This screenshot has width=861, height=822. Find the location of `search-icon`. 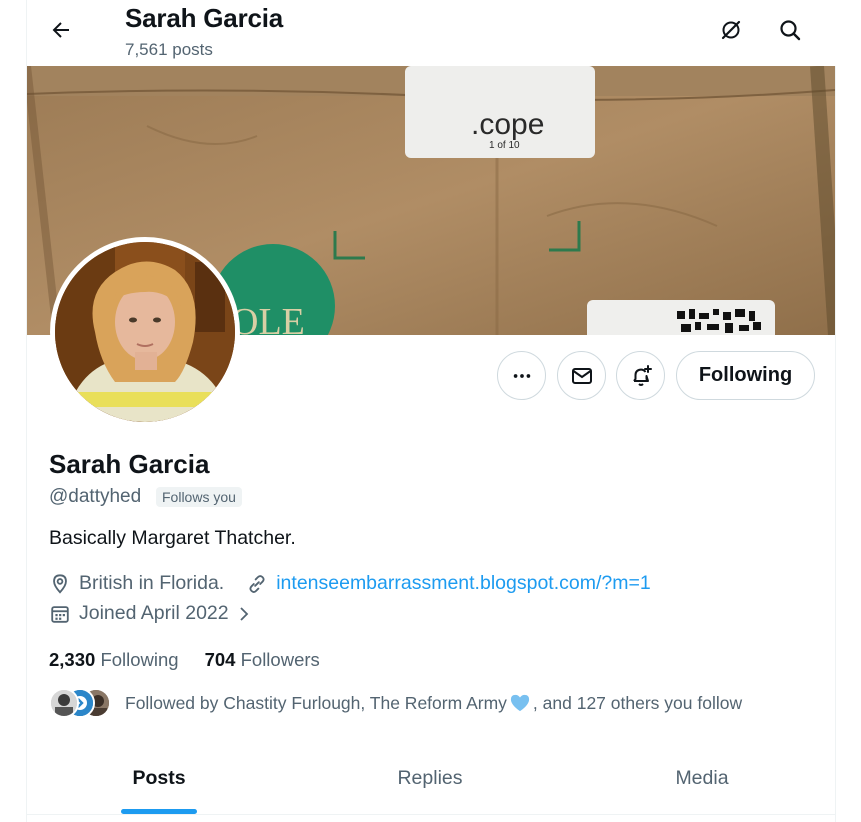

search-icon is located at coordinates (790, 30).